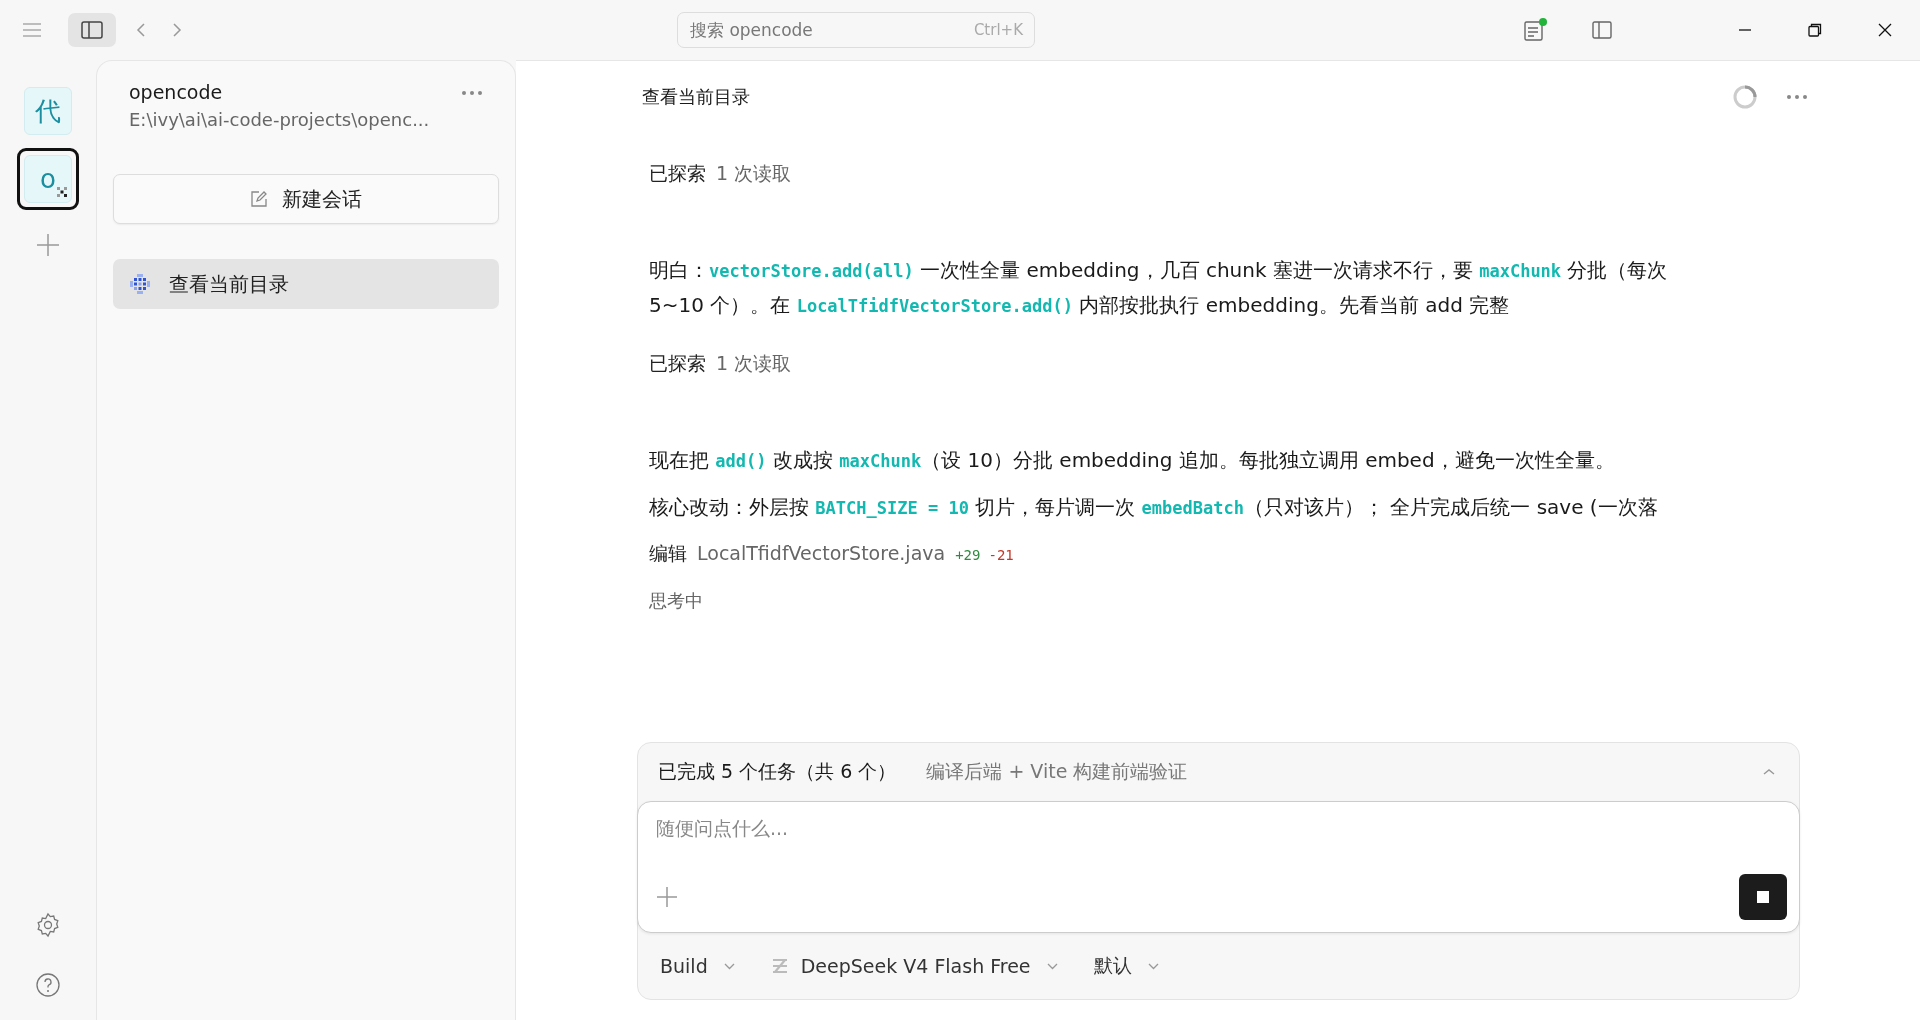 The width and height of the screenshot is (1920, 1020). I want to click on message-text: 现在把 add() 改成按 maxChunk（设 10）分批 embedding 追加。每批独立调用 embed，避免一次性全量。, so click(1132, 460).